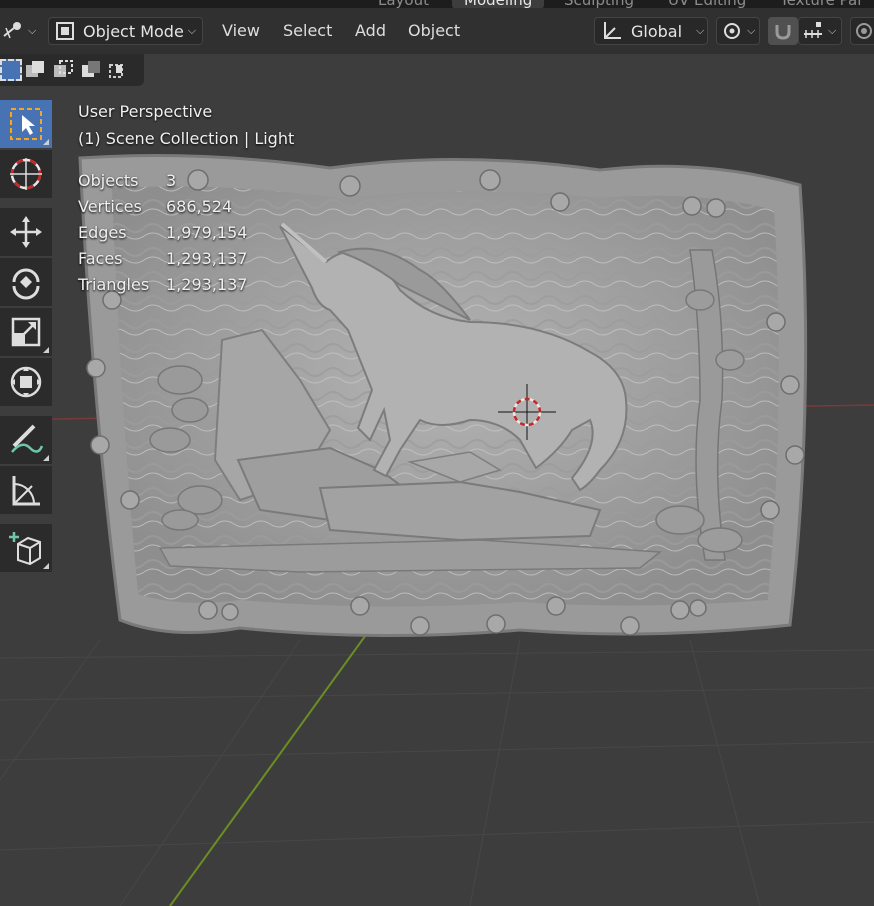 The image size is (874, 906). I want to click on tool-transform, so click(26, 382).